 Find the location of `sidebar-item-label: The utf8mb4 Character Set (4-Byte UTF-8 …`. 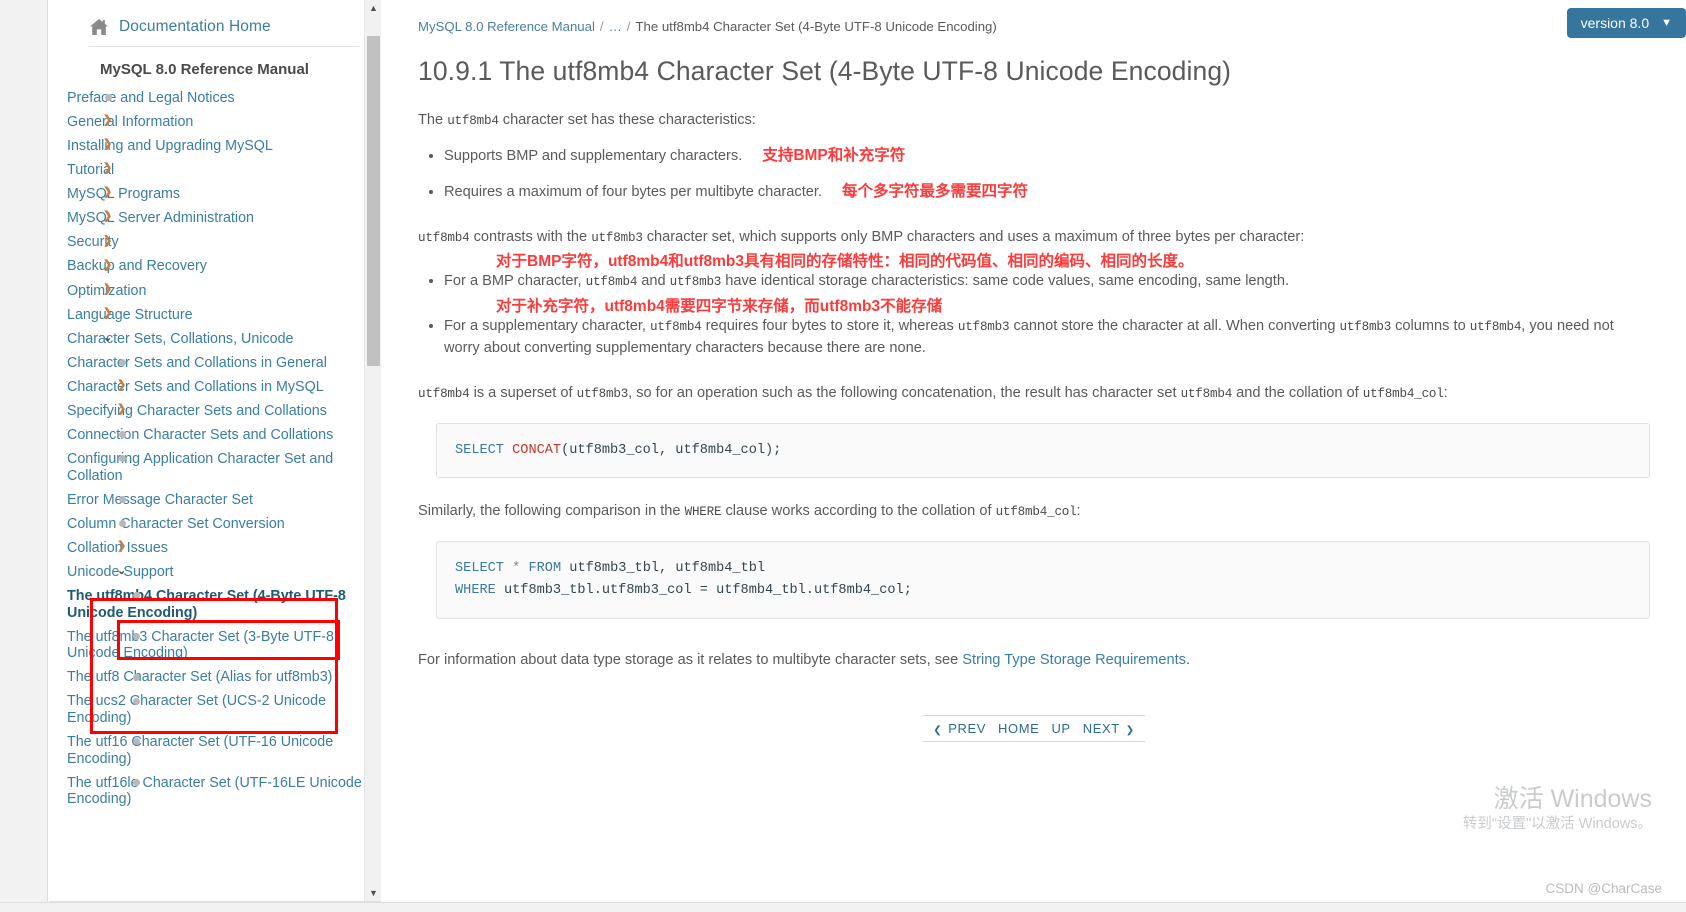

sidebar-item-label: The utf8mb4 Character Set (4-Byte UTF-8 … is located at coordinates (215, 604).